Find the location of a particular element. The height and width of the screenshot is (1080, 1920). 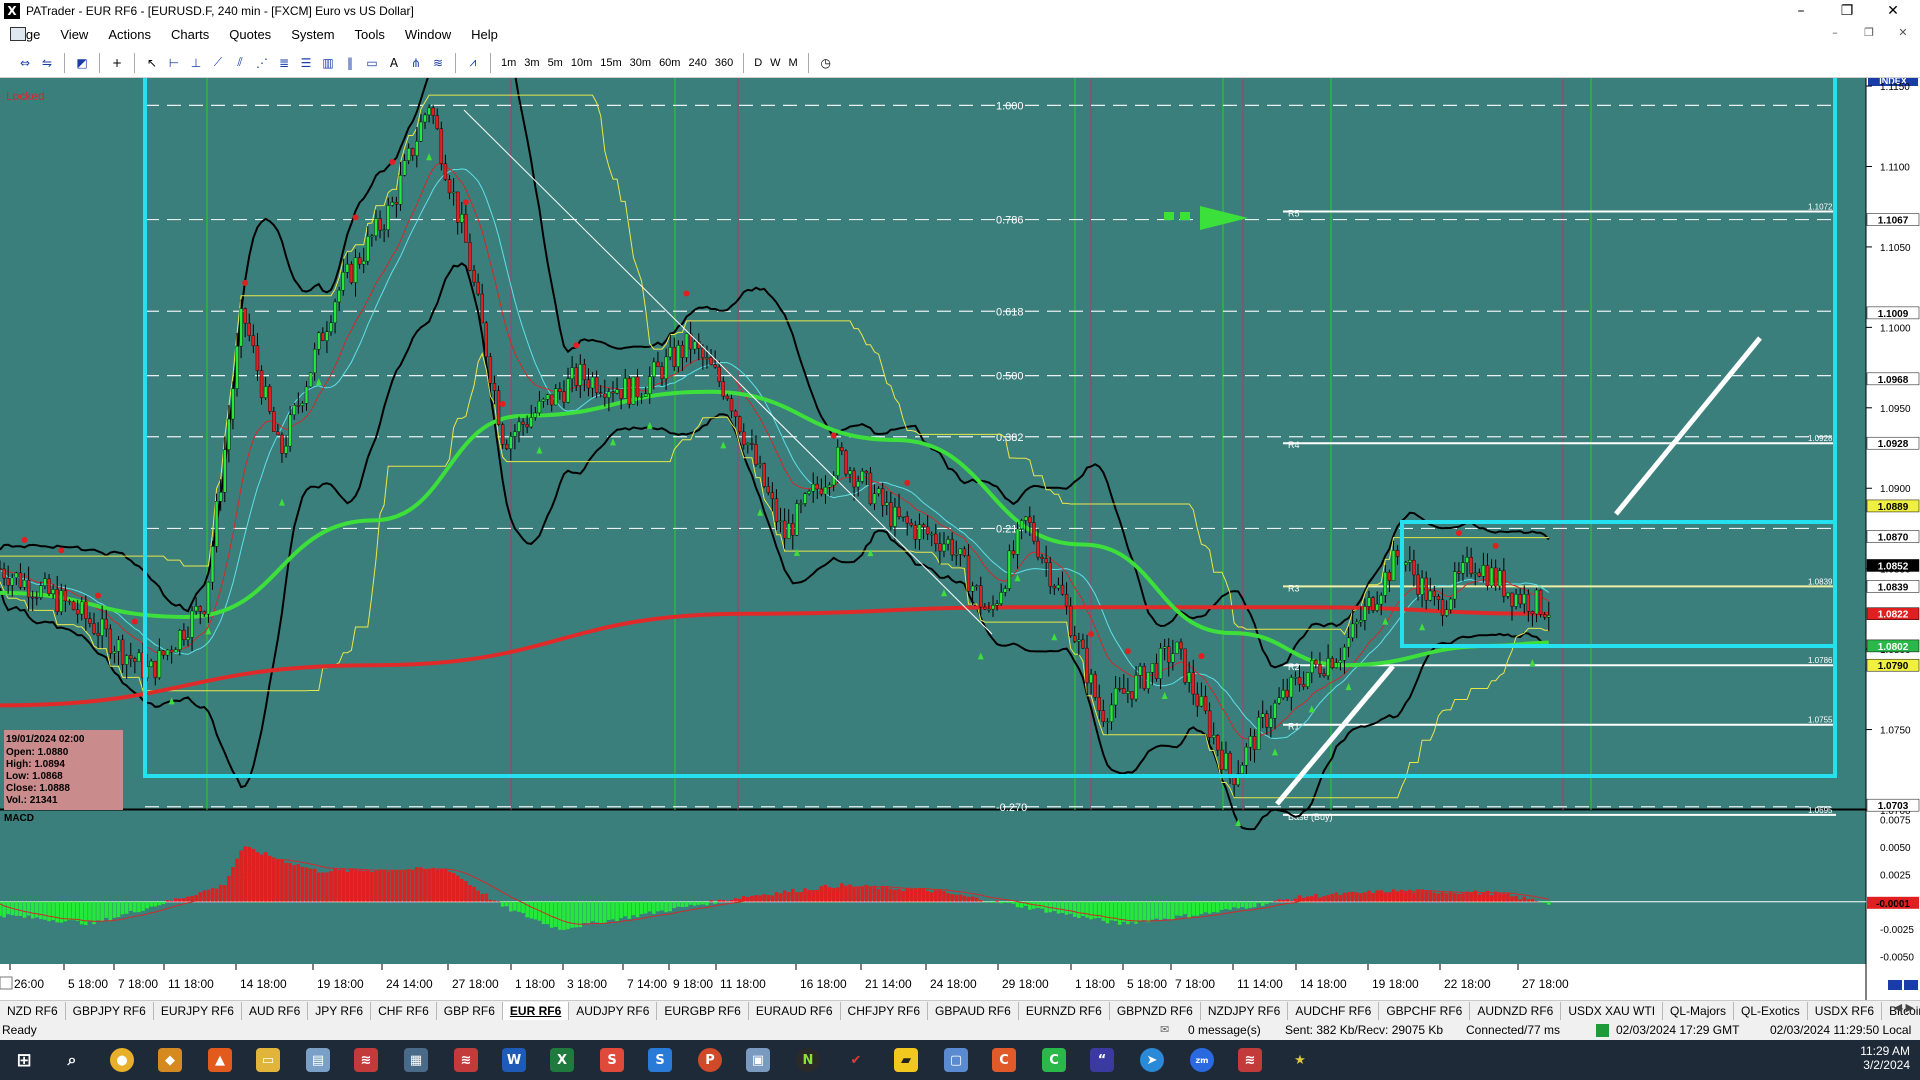

symbol-tab: QL-Majors is located at coordinates (1699, 1010).